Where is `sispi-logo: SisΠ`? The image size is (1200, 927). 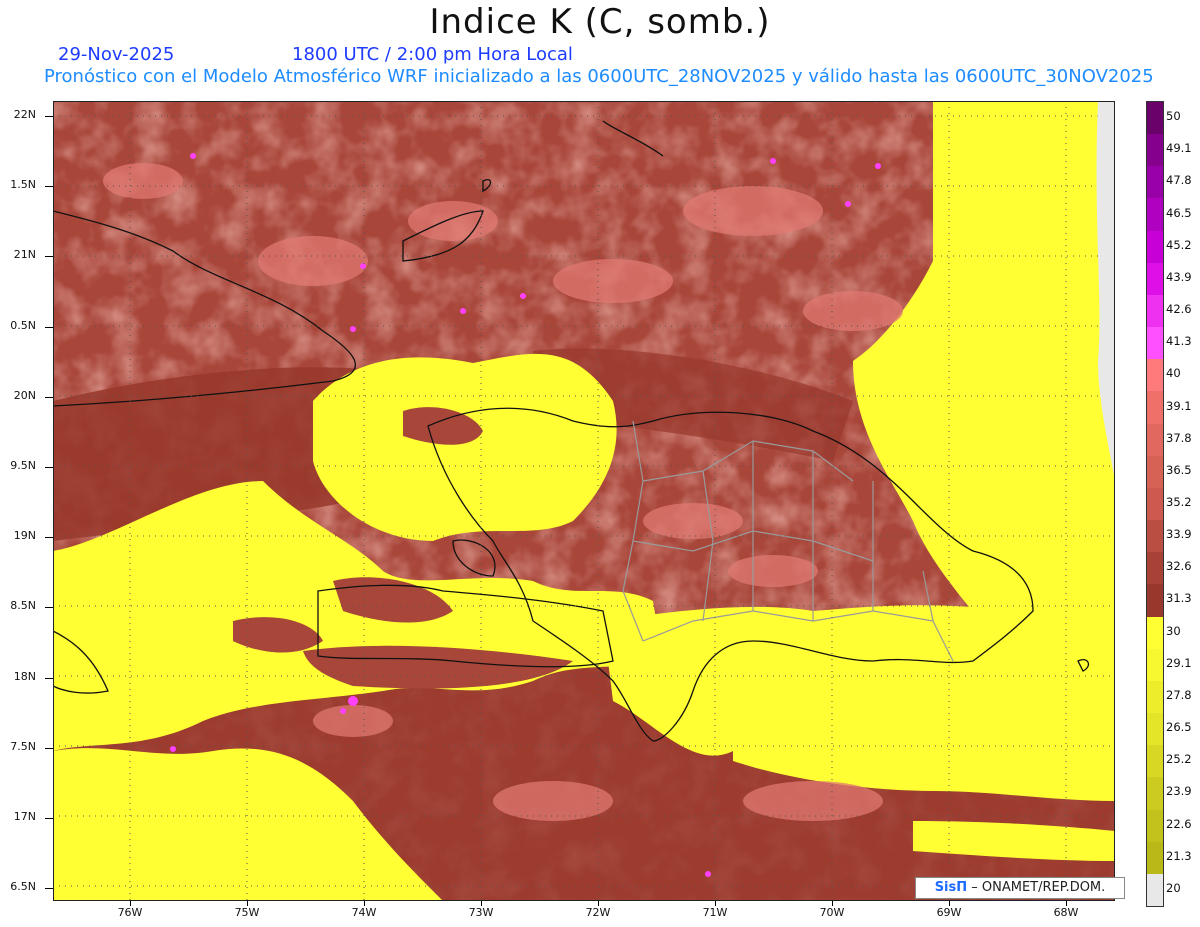
sispi-logo: SisΠ is located at coordinates (951, 887).